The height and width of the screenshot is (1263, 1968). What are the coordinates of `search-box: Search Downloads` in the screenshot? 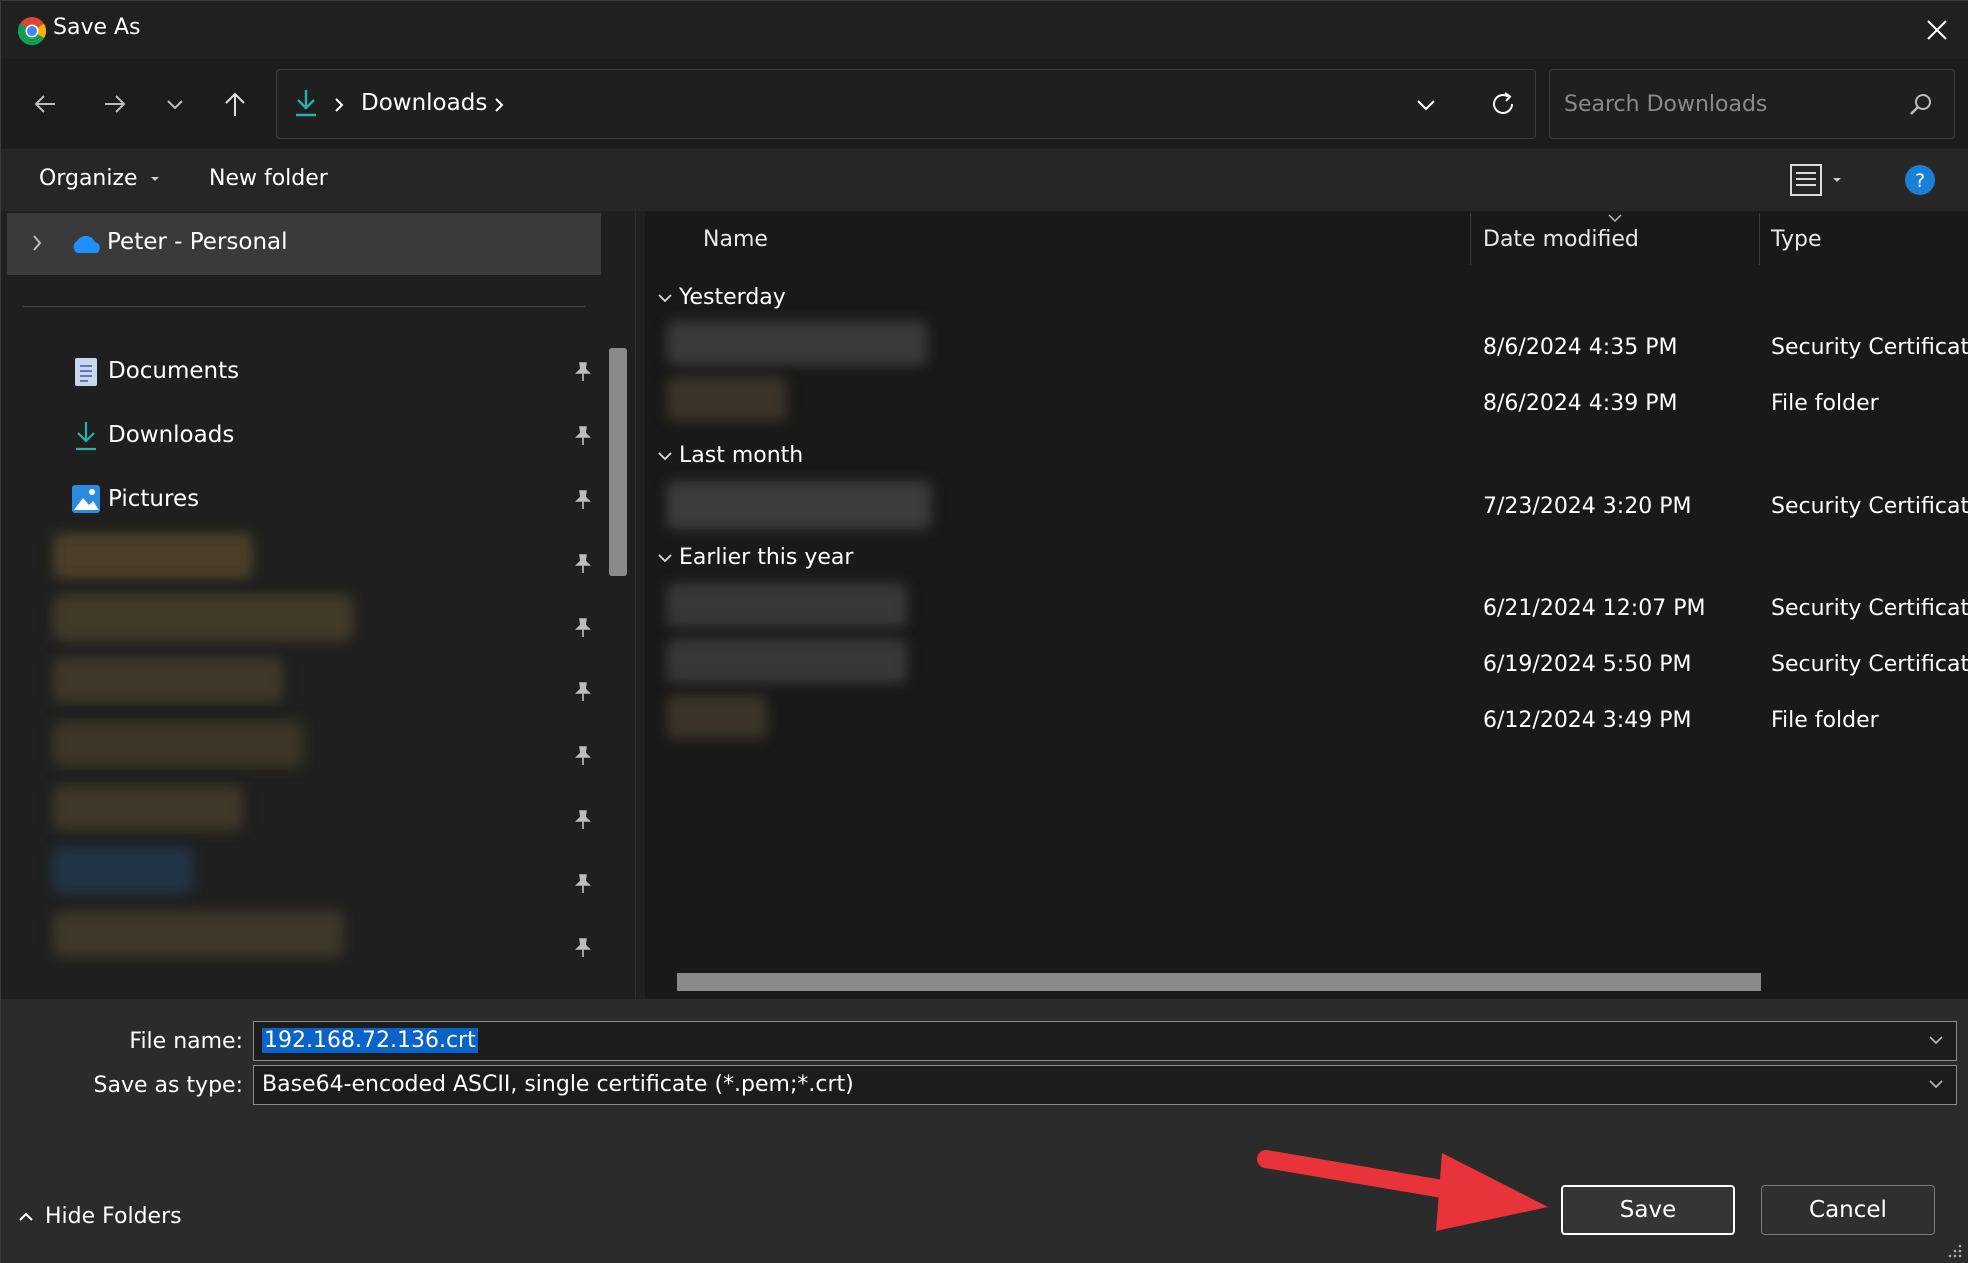 It's located at (1752, 104).